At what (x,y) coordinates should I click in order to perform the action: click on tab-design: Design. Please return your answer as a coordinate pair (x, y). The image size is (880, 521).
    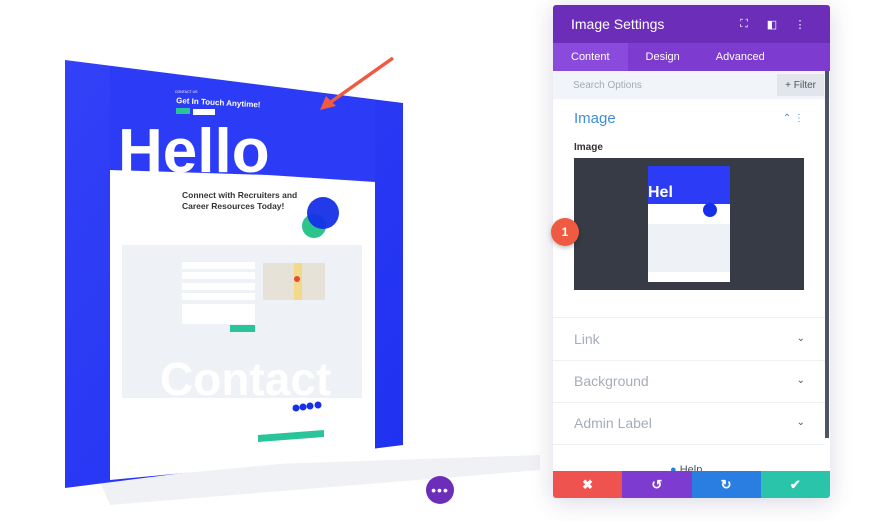
    Looking at the image, I should click on (663, 57).